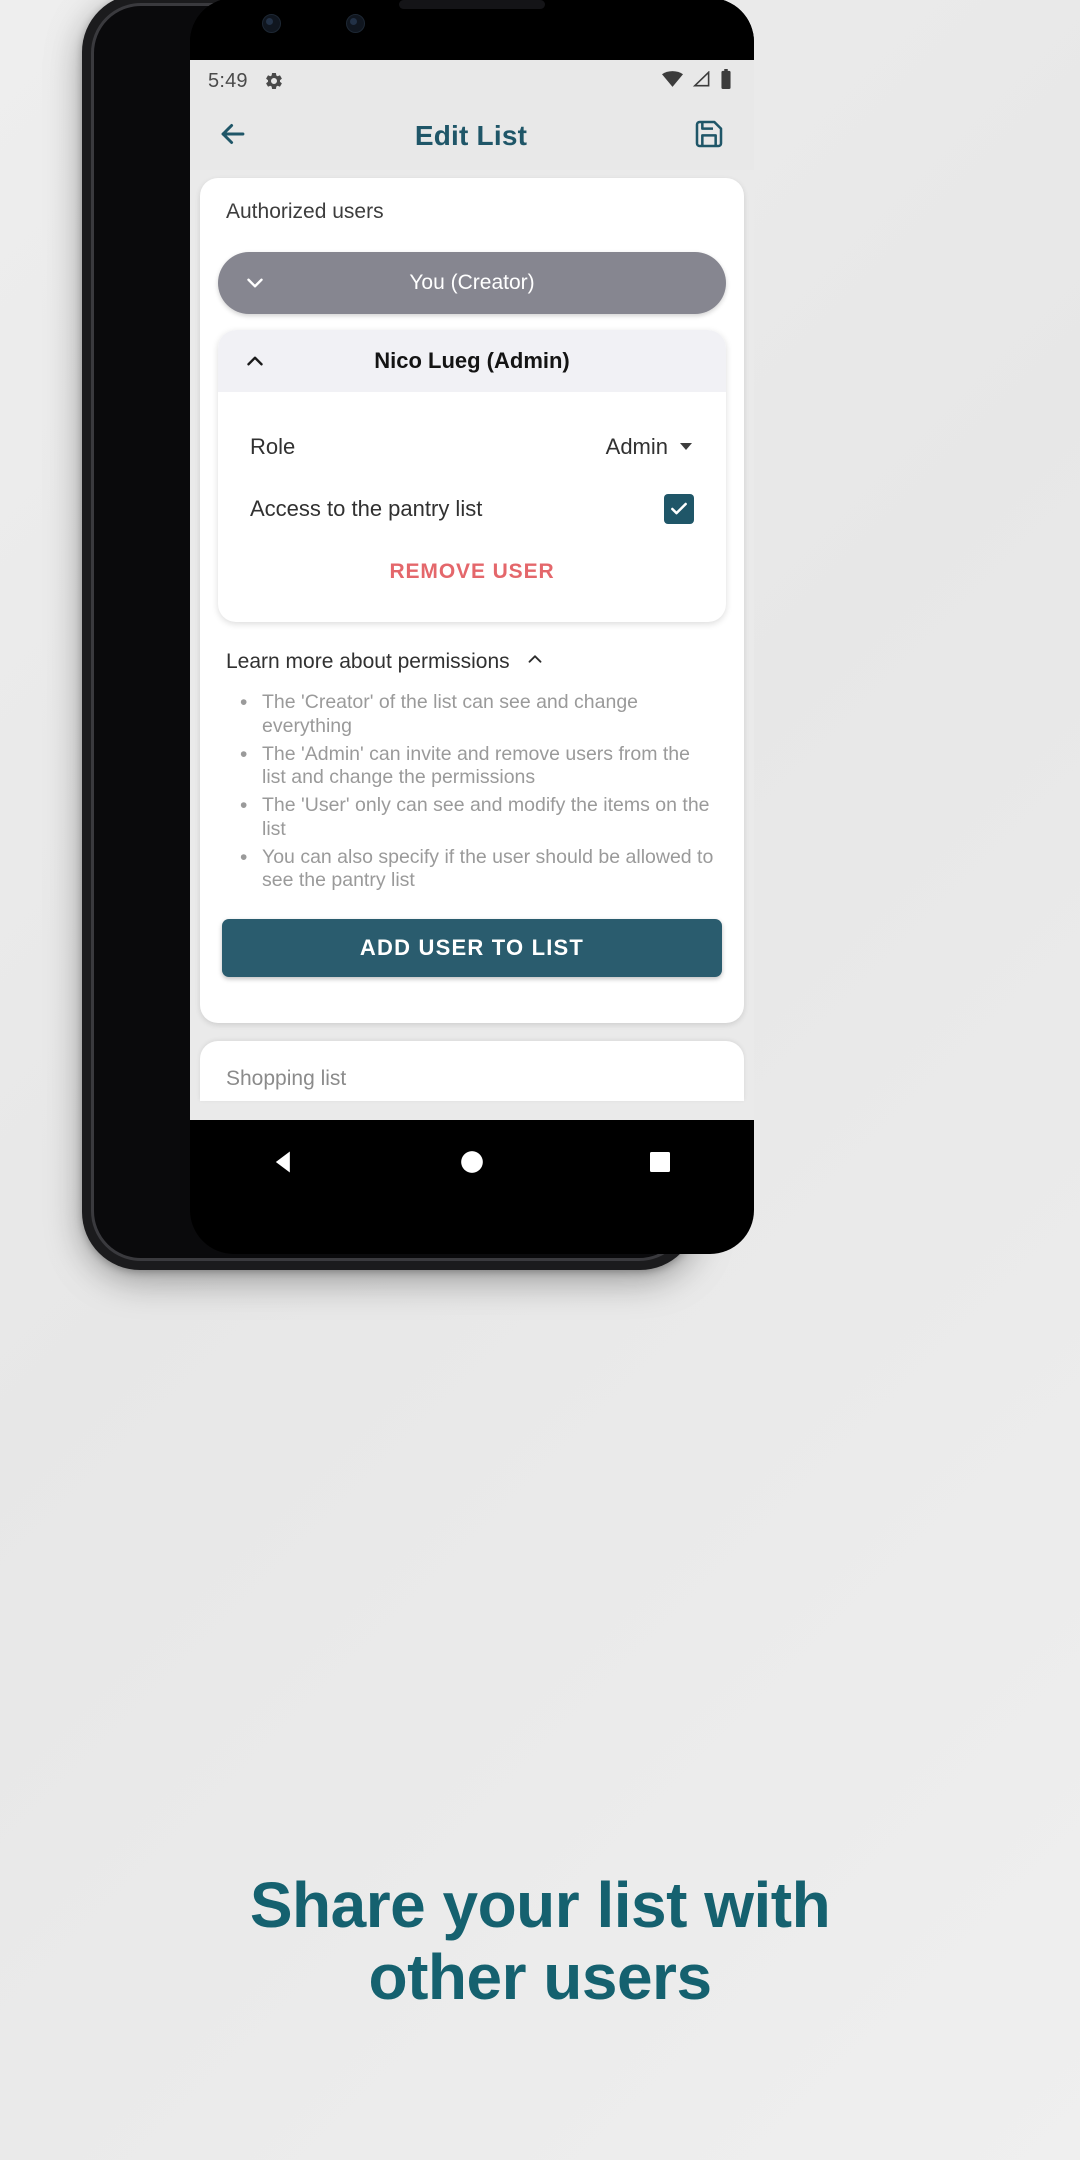  What do you see at coordinates (286, 1079) in the screenshot?
I see `shopping-list-label: Shopping list` at bounding box center [286, 1079].